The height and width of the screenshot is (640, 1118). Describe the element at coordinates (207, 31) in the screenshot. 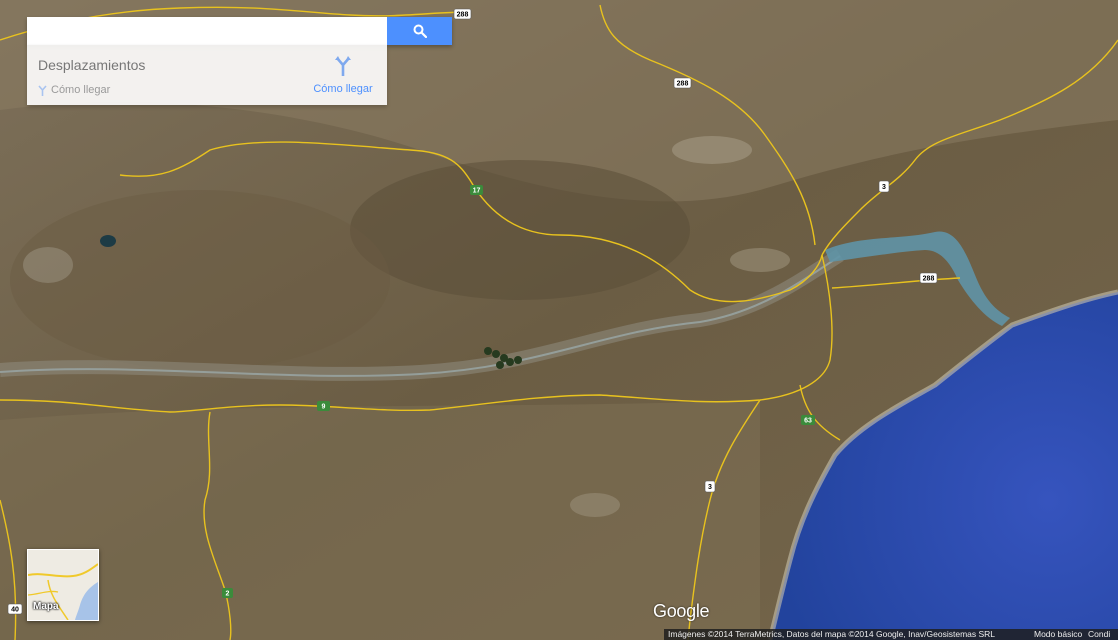

I see `search-input` at that location.